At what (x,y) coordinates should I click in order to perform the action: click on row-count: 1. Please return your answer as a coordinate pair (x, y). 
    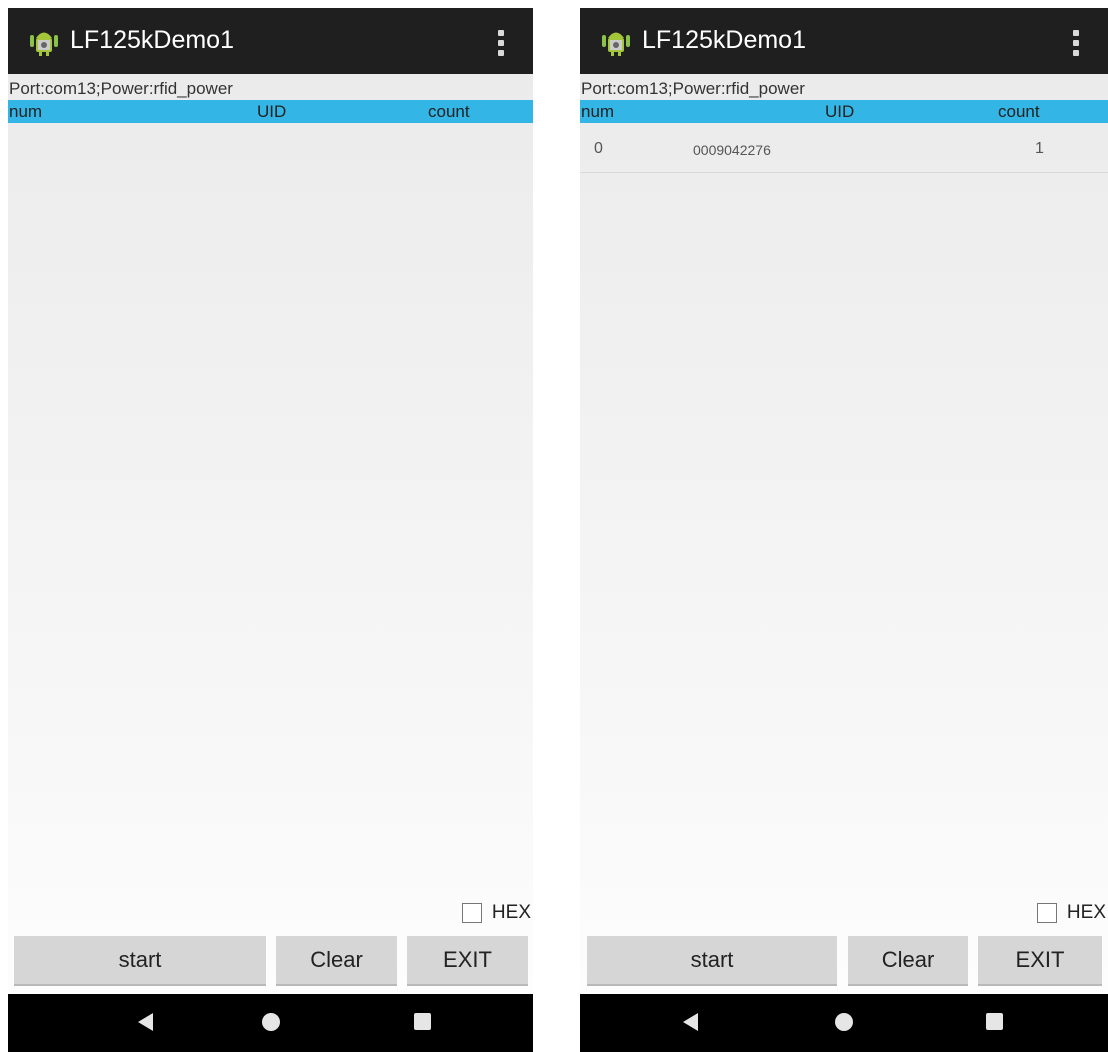
    Looking at the image, I should click on (1039, 148).